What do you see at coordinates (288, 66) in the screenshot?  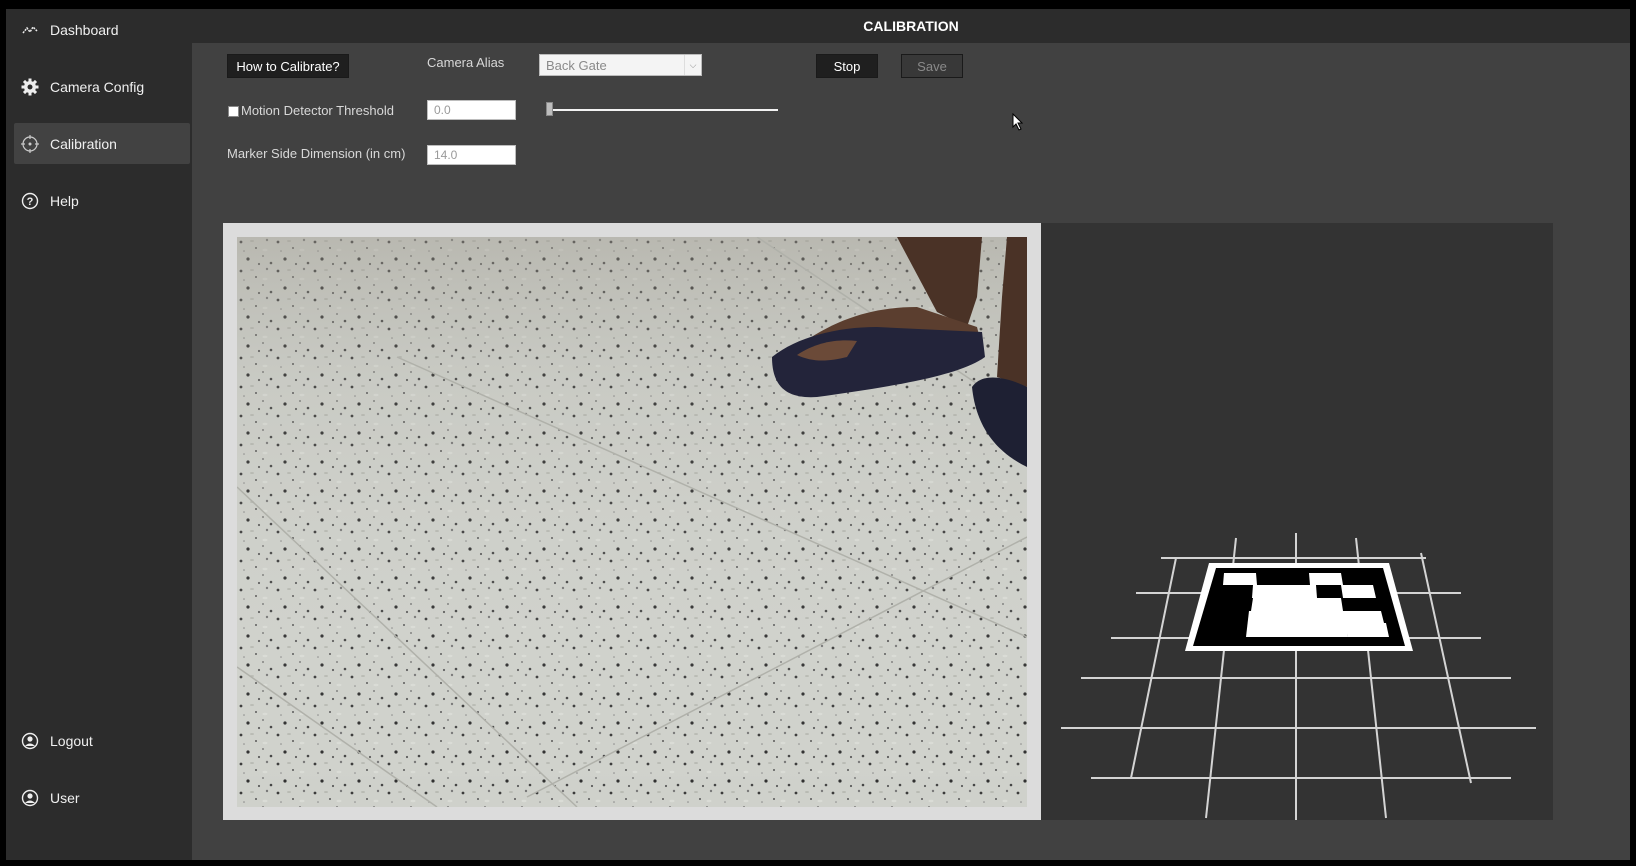 I see `how-to-calibrate-button: How to Calibrate?` at bounding box center [288, 66].